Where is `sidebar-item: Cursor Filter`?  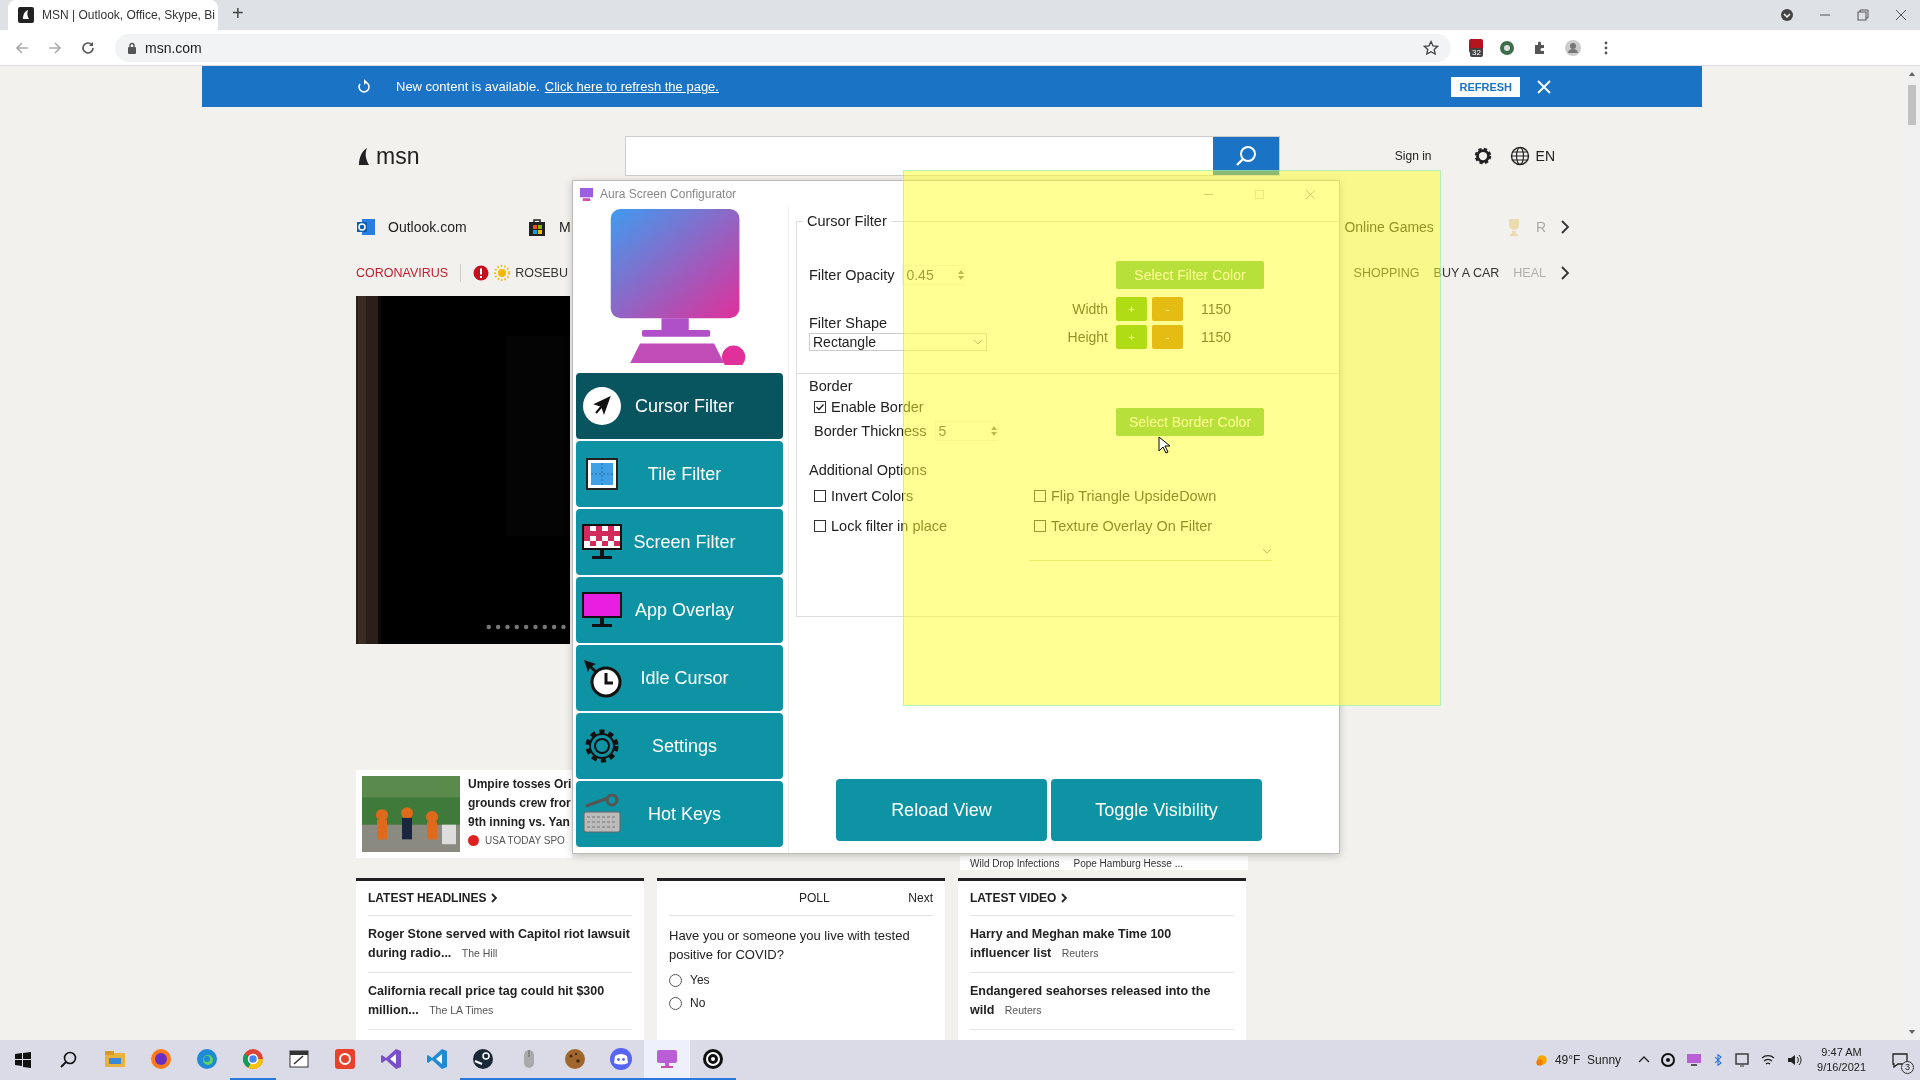 sidebar-item: Cursor Filter is located at coordinates (679, 406).